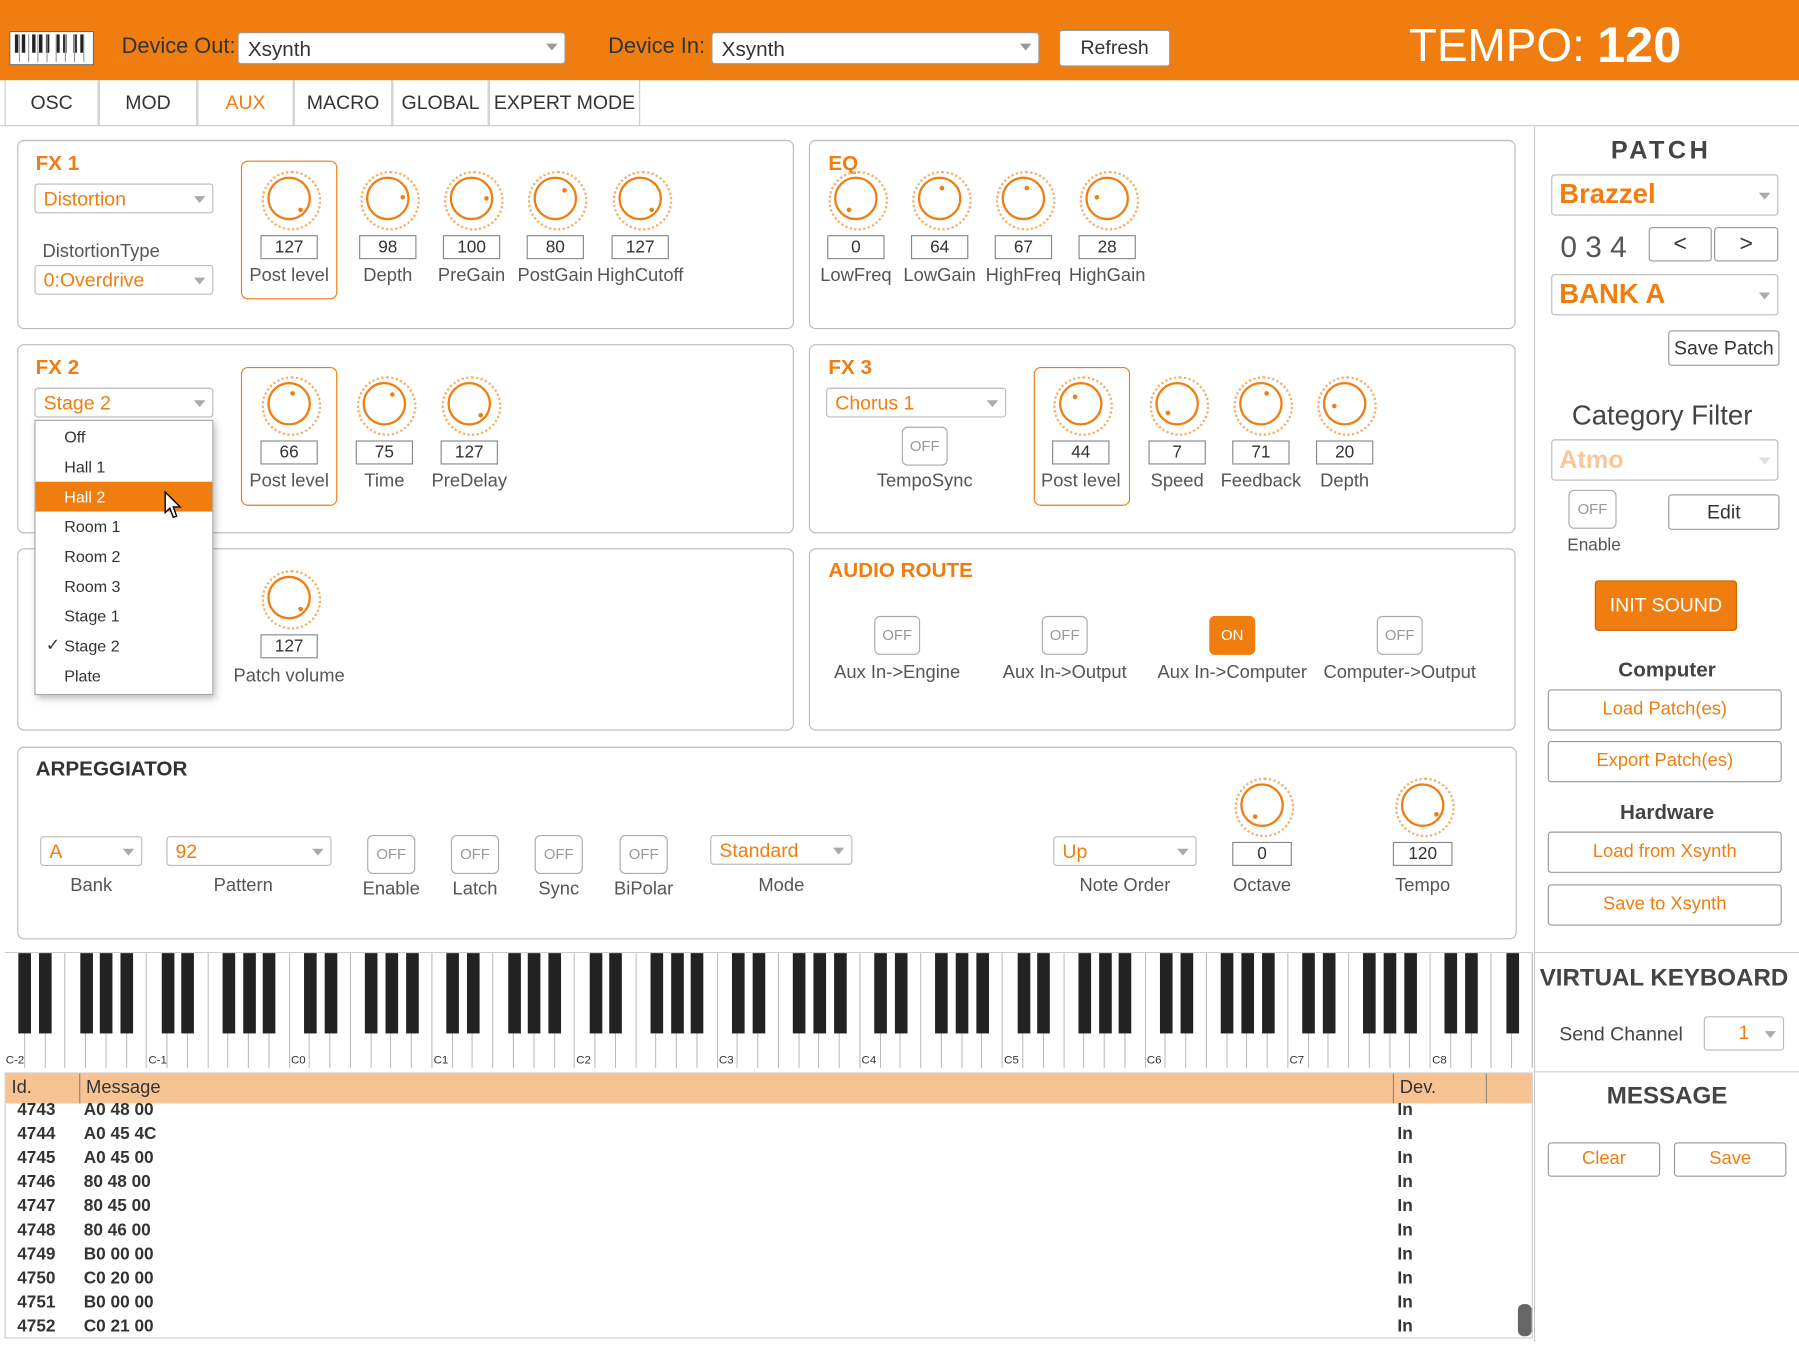 This screenshot has height=1350, width=1799. Describe the element at coordinates (875, 48) in the screenshot. I see `device-in-select: Xsynth` at that location.